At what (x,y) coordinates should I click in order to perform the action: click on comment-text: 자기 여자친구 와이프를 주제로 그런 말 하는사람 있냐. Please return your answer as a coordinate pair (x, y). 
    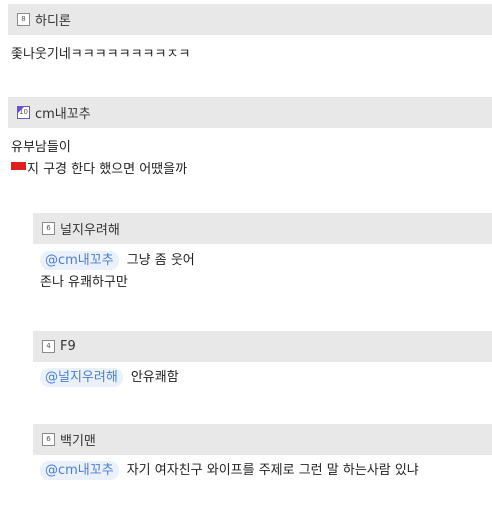
    Looking at the image, I should click on (272, 470).